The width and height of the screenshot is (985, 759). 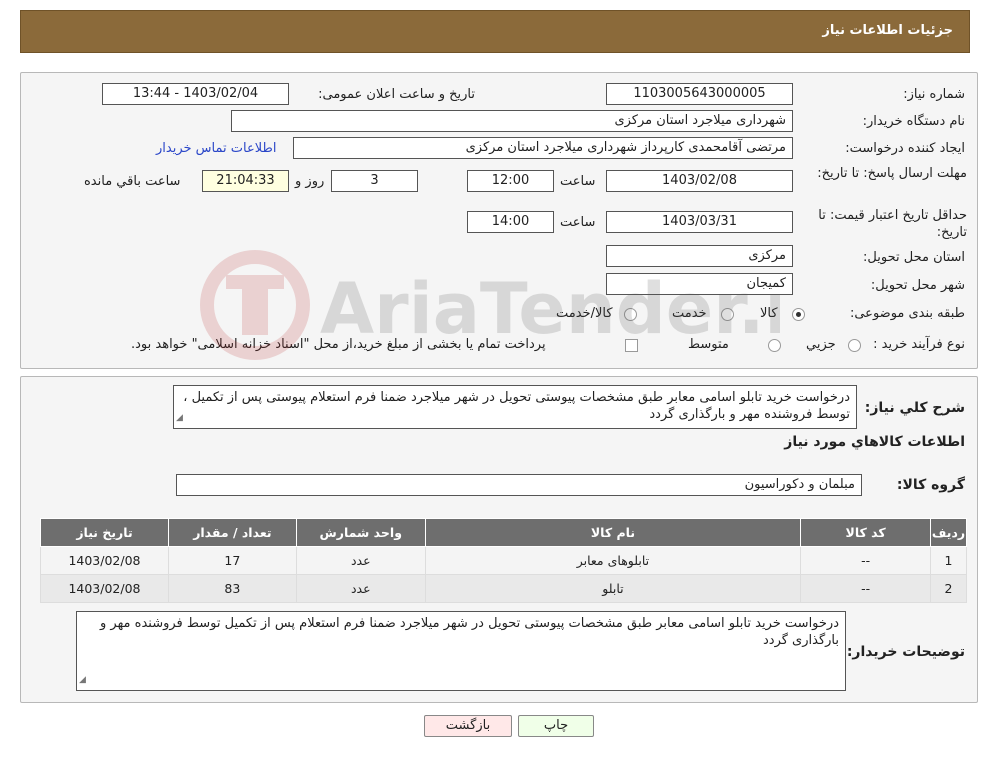 I want to click on province-label: استان محل تحویل:, so click(x=914, y=257).